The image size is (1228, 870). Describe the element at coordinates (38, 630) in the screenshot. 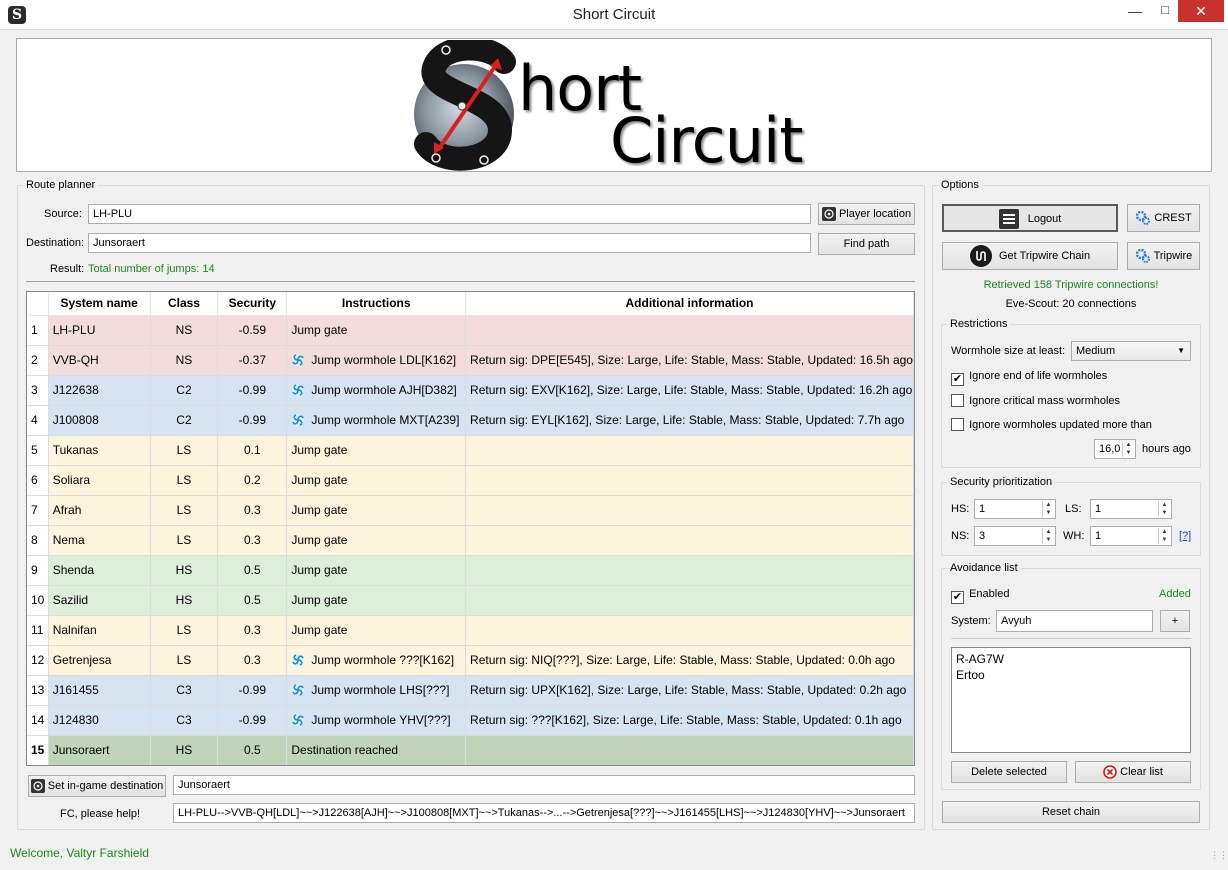

I see `row-number: 11` at that location.